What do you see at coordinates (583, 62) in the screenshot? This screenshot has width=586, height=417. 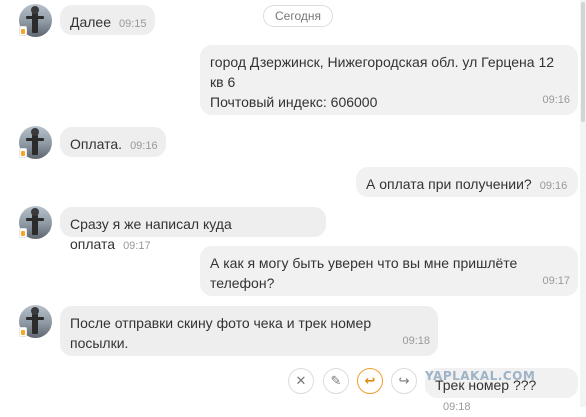 I see `scrollbar-thumb` at bounding box center [583, 62].